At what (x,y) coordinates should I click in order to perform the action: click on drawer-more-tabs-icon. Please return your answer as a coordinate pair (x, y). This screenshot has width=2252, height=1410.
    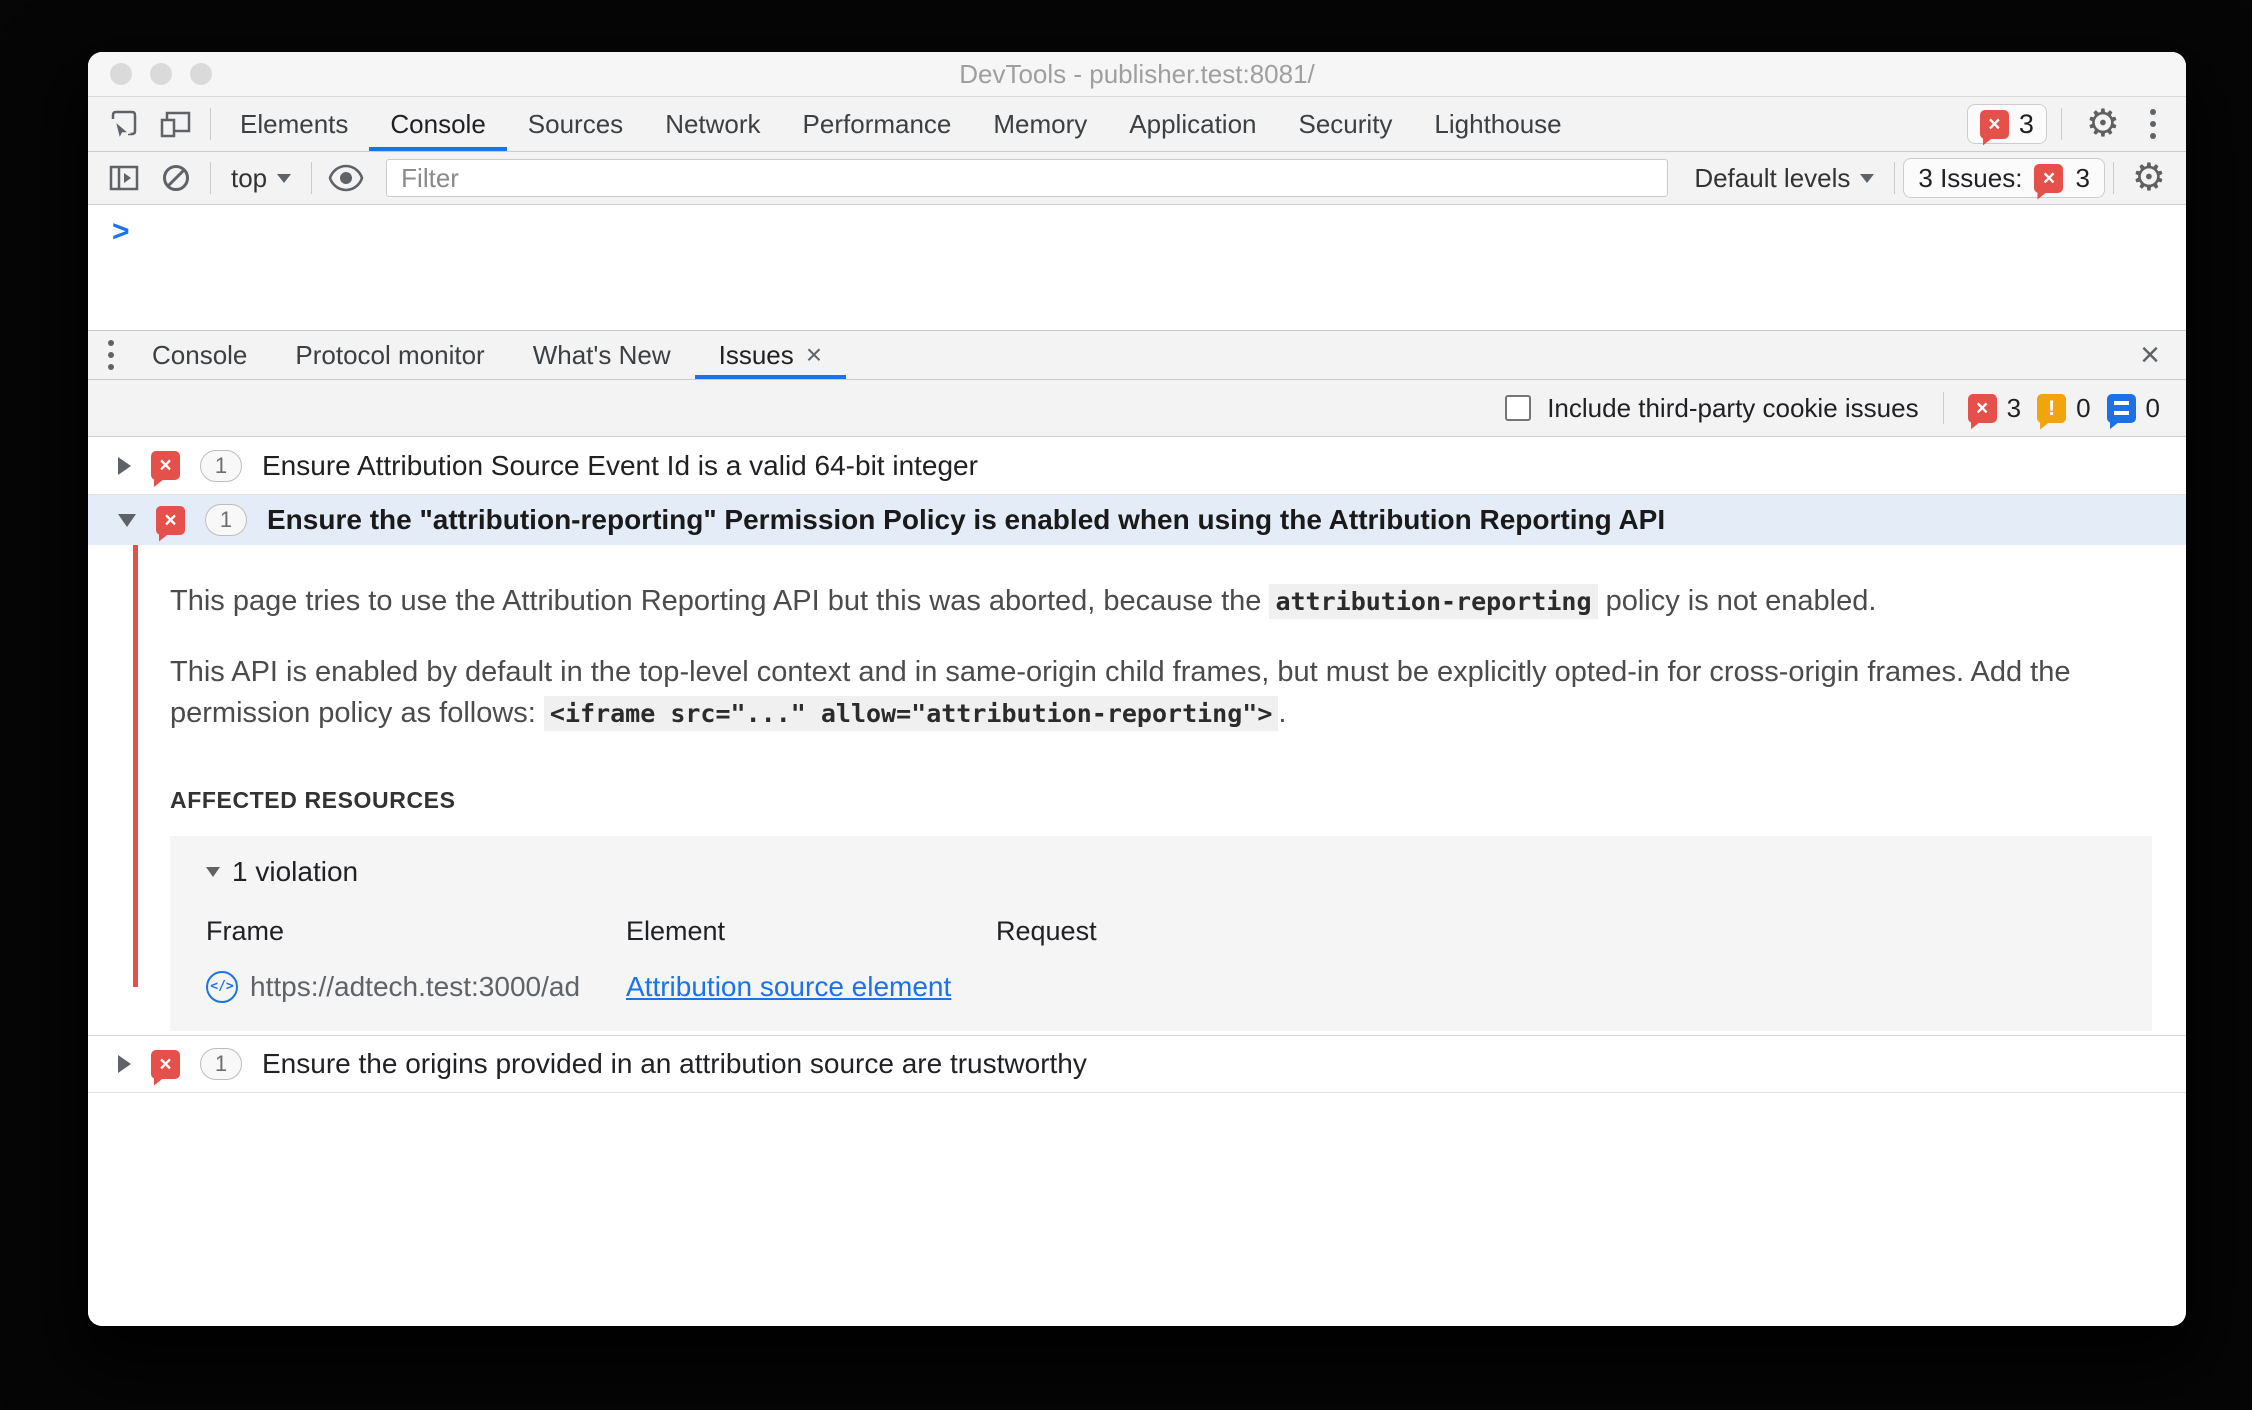
    Looking at the image, I should click on (111, 355).